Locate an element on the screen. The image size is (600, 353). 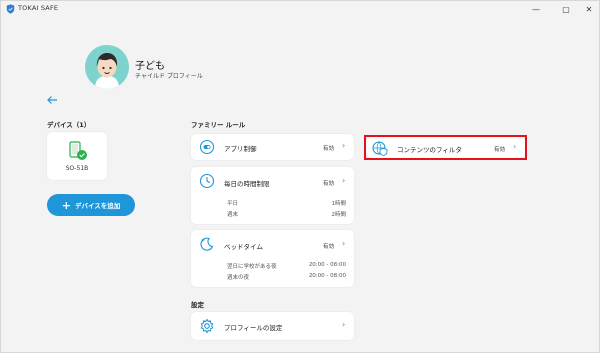
title-bar: TOKAI SAFE — ▢ ✕ is located at coordinates (300, 9).